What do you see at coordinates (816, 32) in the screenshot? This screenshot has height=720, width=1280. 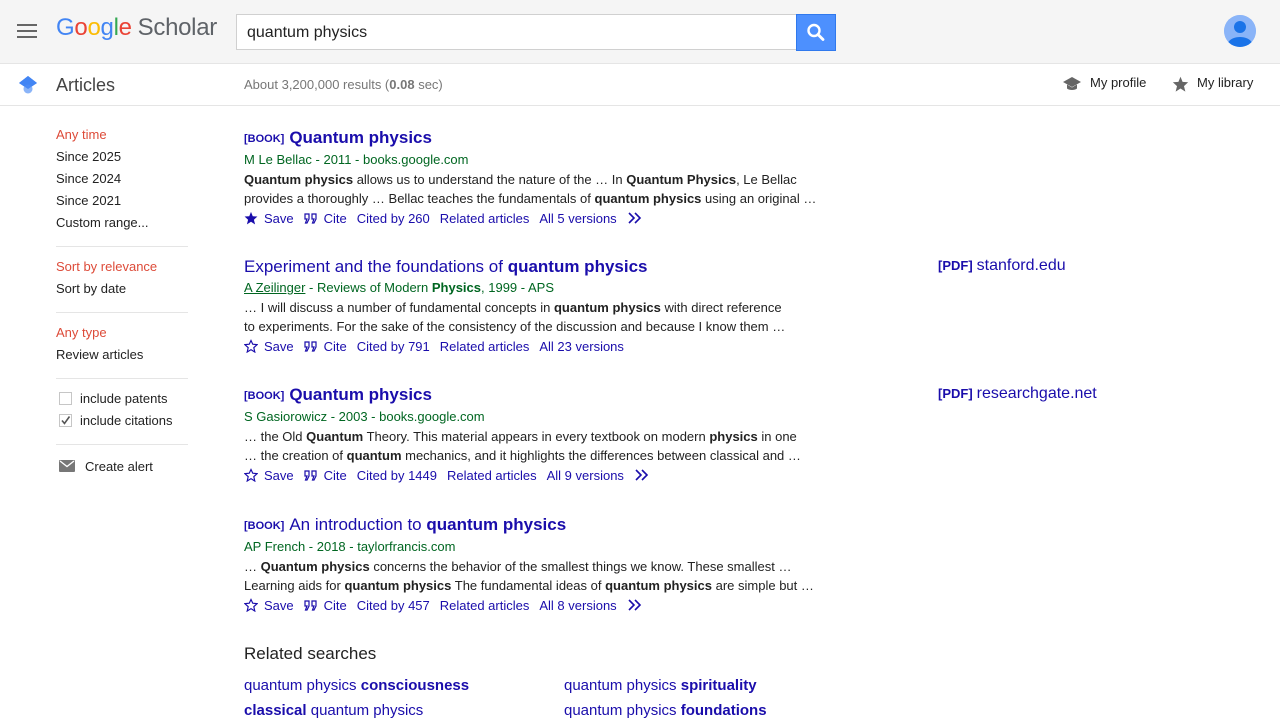 I see `search-button` at bounding box center [816, 32].